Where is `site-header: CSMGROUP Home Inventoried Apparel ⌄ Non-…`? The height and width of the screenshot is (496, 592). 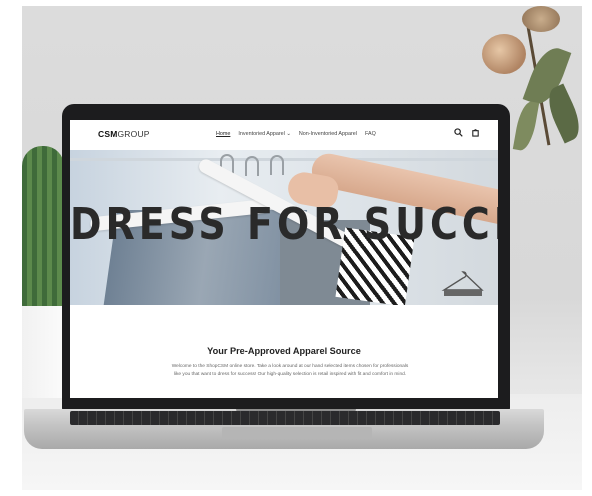 site-header: CSMGROUP Home Inventoried Apparel ⌄ Non-… is located at coordinates (284, 135).